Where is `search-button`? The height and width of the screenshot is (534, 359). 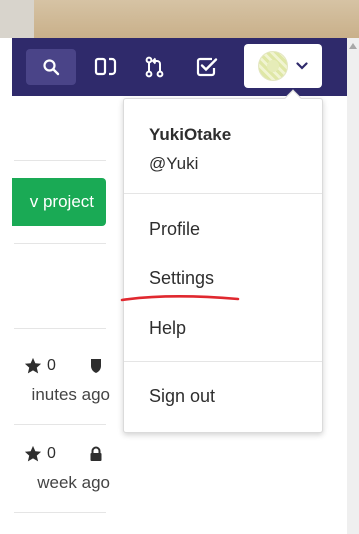
search-button is located at coordinates (51, 67).